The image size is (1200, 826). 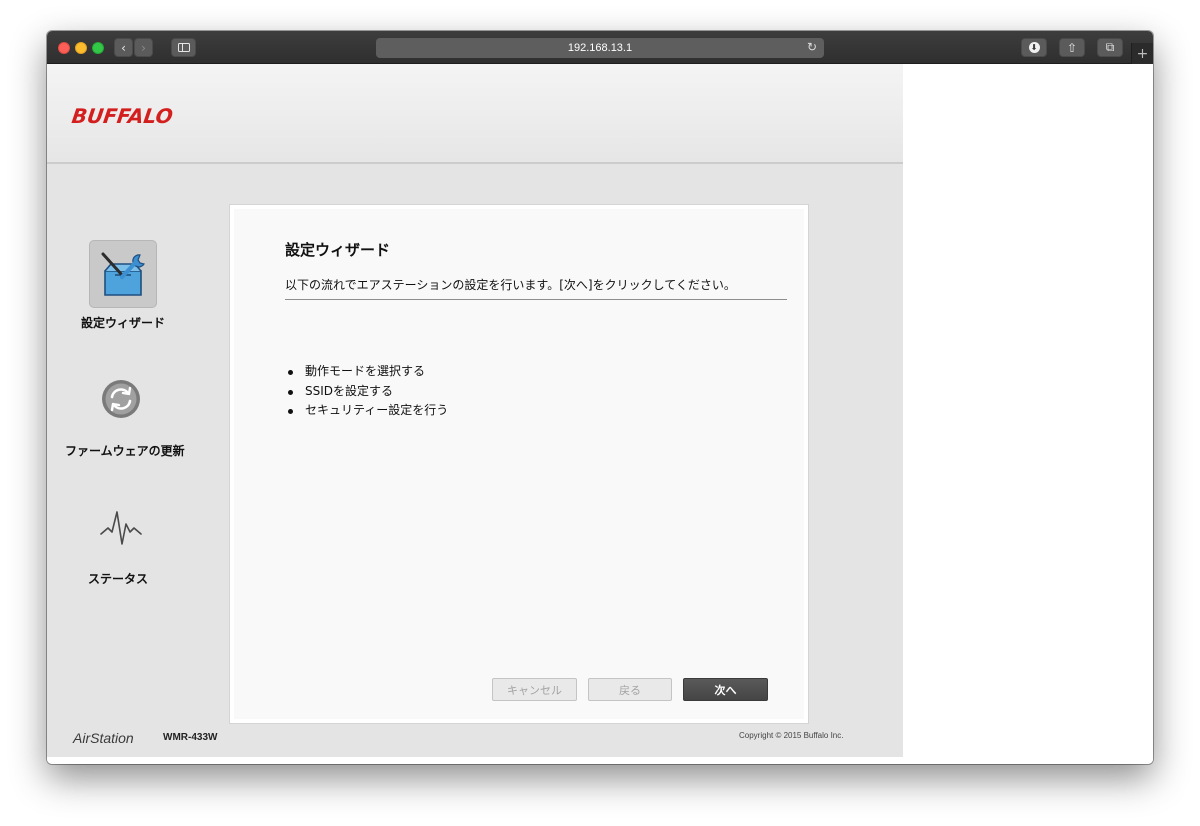 I want to click on new-tab-button: +, so click(x=1142, y=53).